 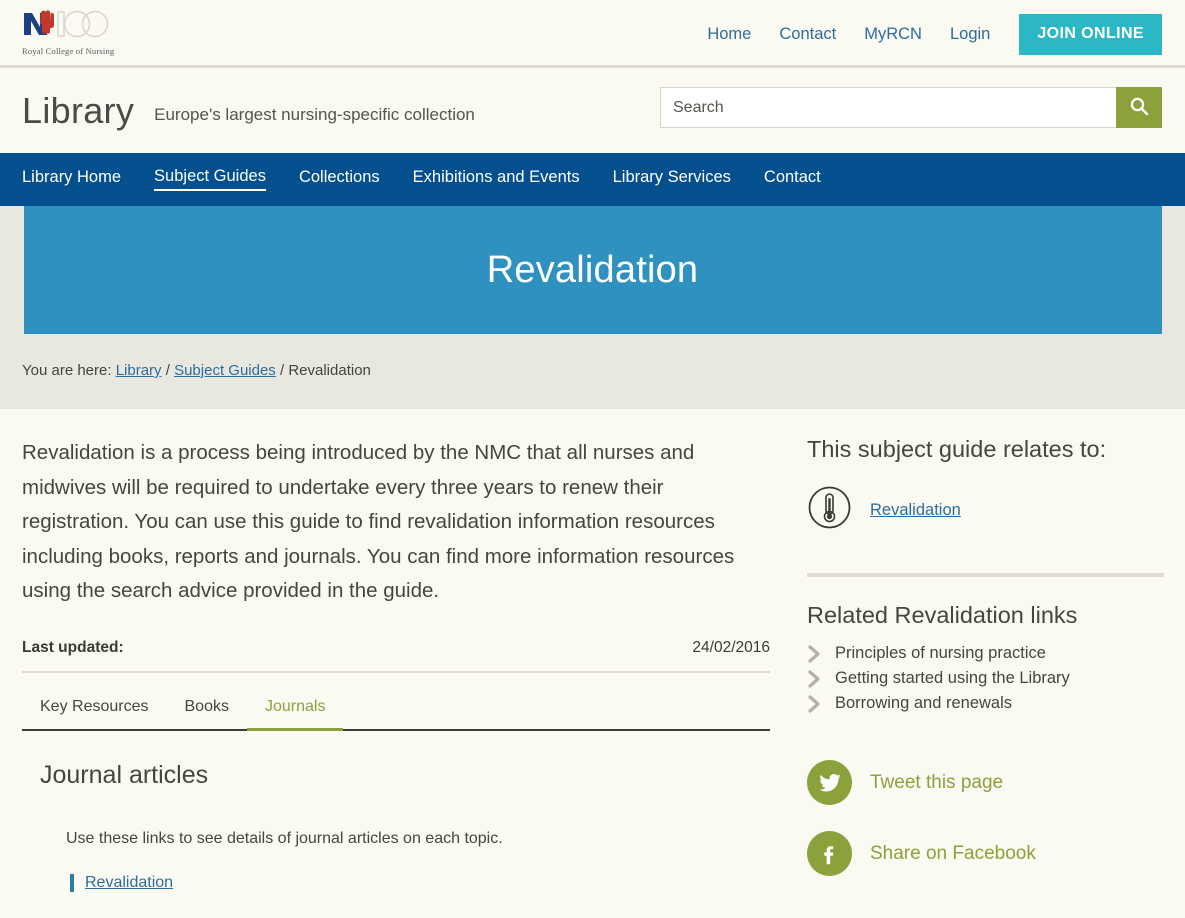 I want to click on tweet-this-page-label: Tweet this page, so click(x=937, y=782).